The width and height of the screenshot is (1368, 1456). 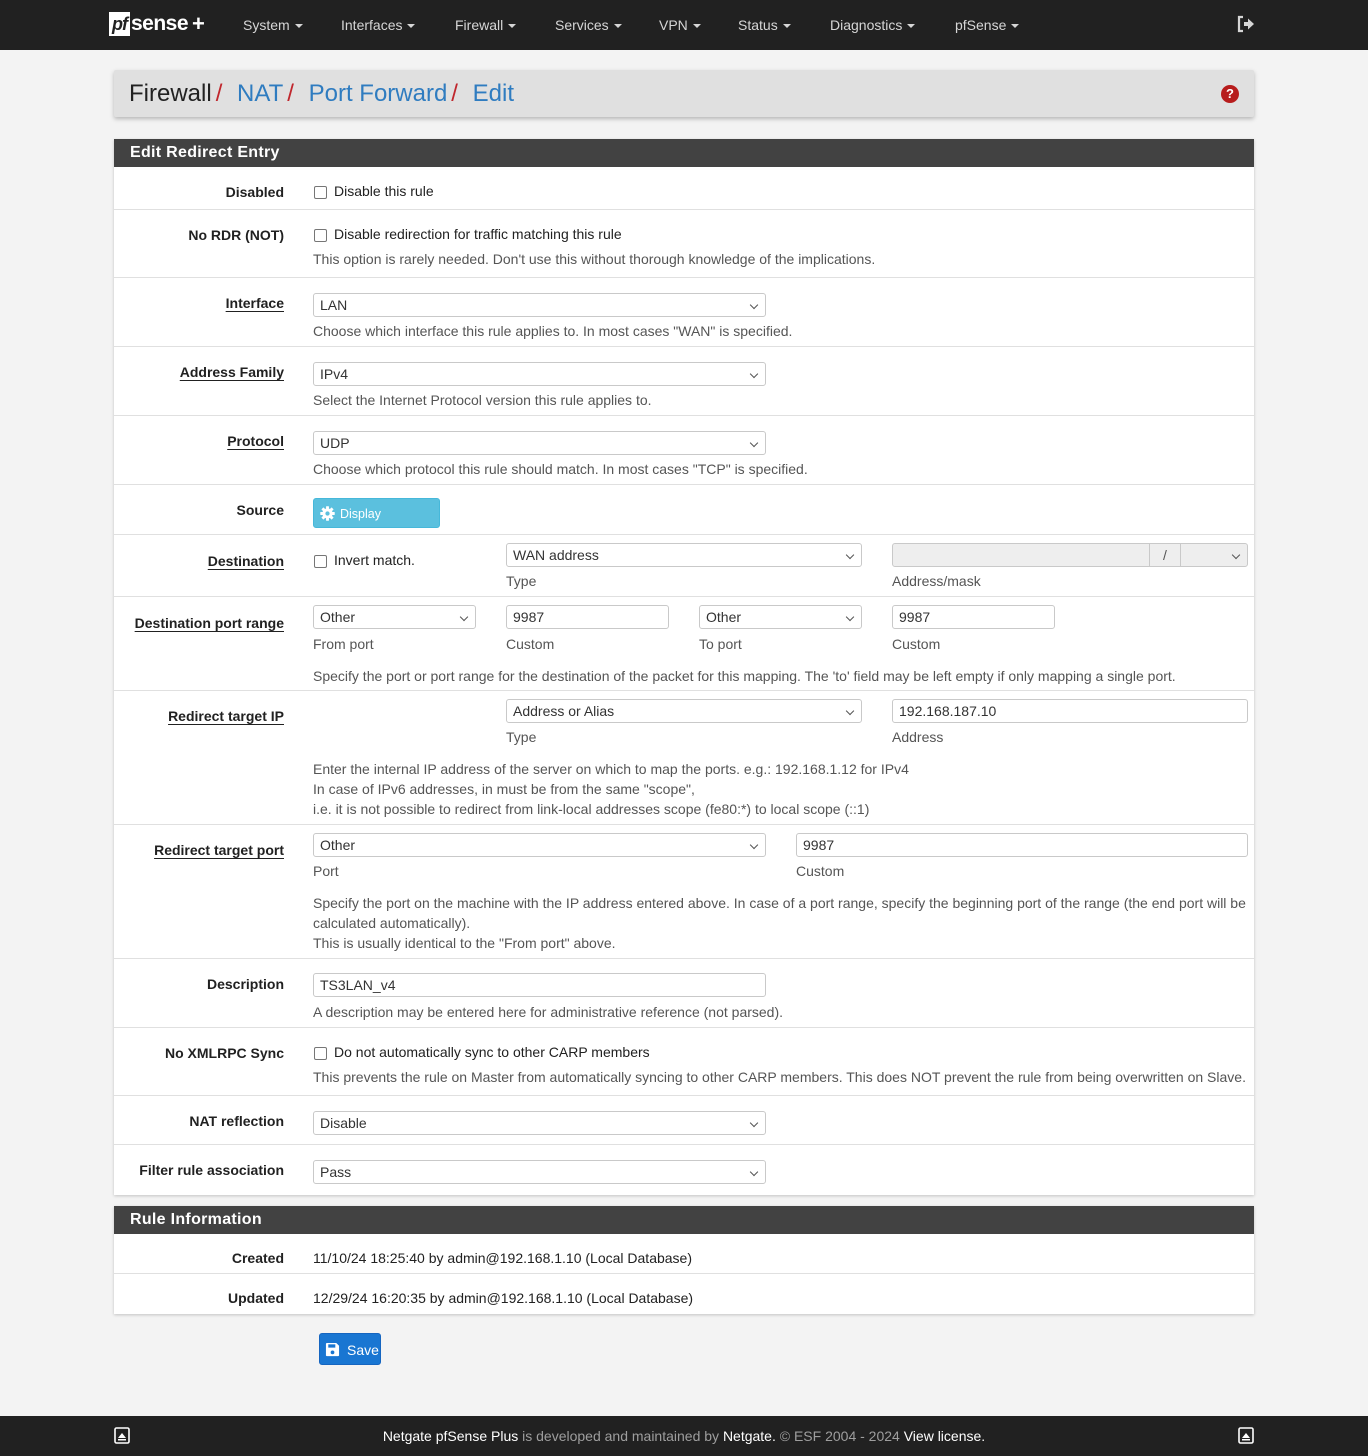 I want to click on label-filter-rule-association: Filter rule association, so click(x=211, y=1170).